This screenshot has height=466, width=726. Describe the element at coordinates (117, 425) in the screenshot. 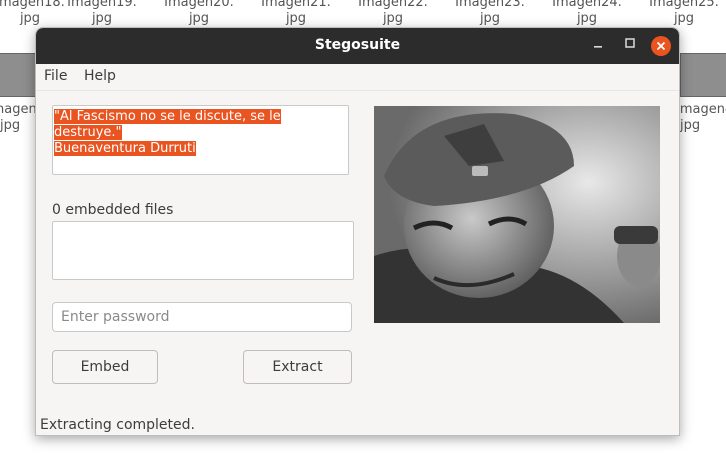

I see `status-bar-text: Extracting completed.` at that location.